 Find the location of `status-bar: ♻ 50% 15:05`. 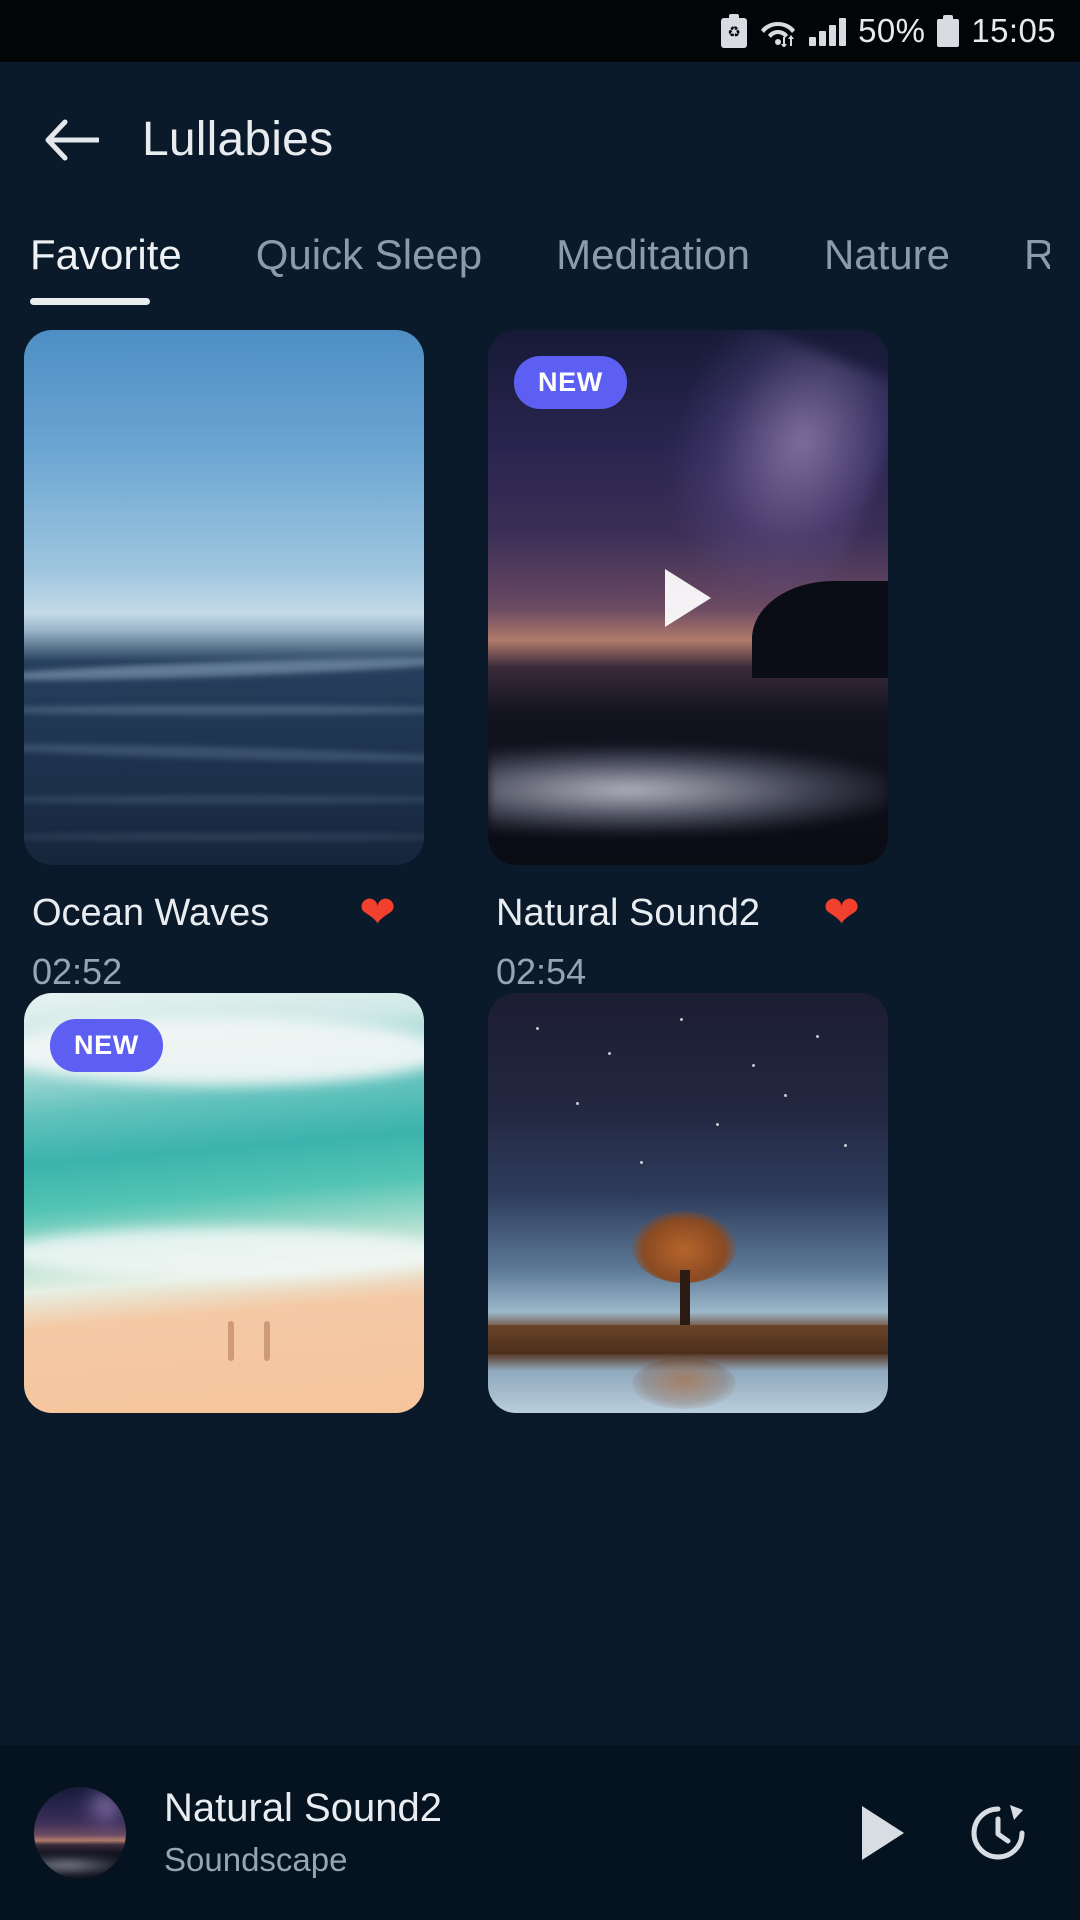

status-bar: ♻ 50% 15:05 is located at coordinates (540, 31).